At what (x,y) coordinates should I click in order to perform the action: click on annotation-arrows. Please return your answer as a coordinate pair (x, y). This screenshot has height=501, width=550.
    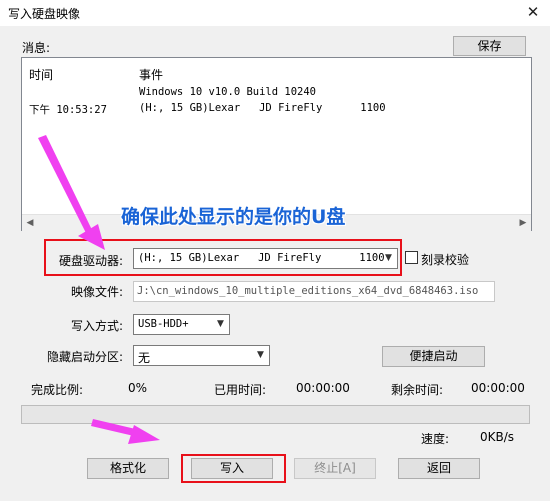
    Looking at the image, I should click on (99, 289).